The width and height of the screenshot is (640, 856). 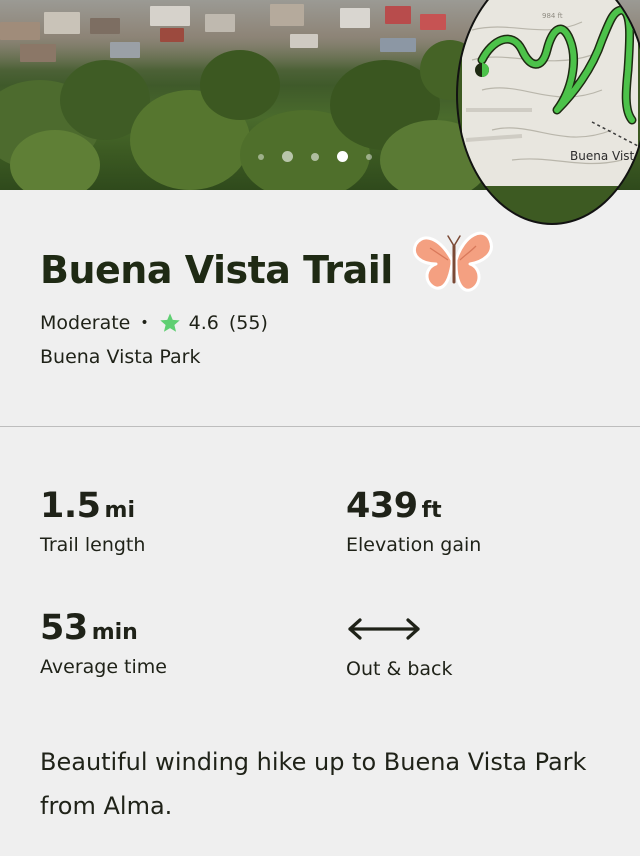 I want to click on double-arrow-icon, so click(x=384, y=629).